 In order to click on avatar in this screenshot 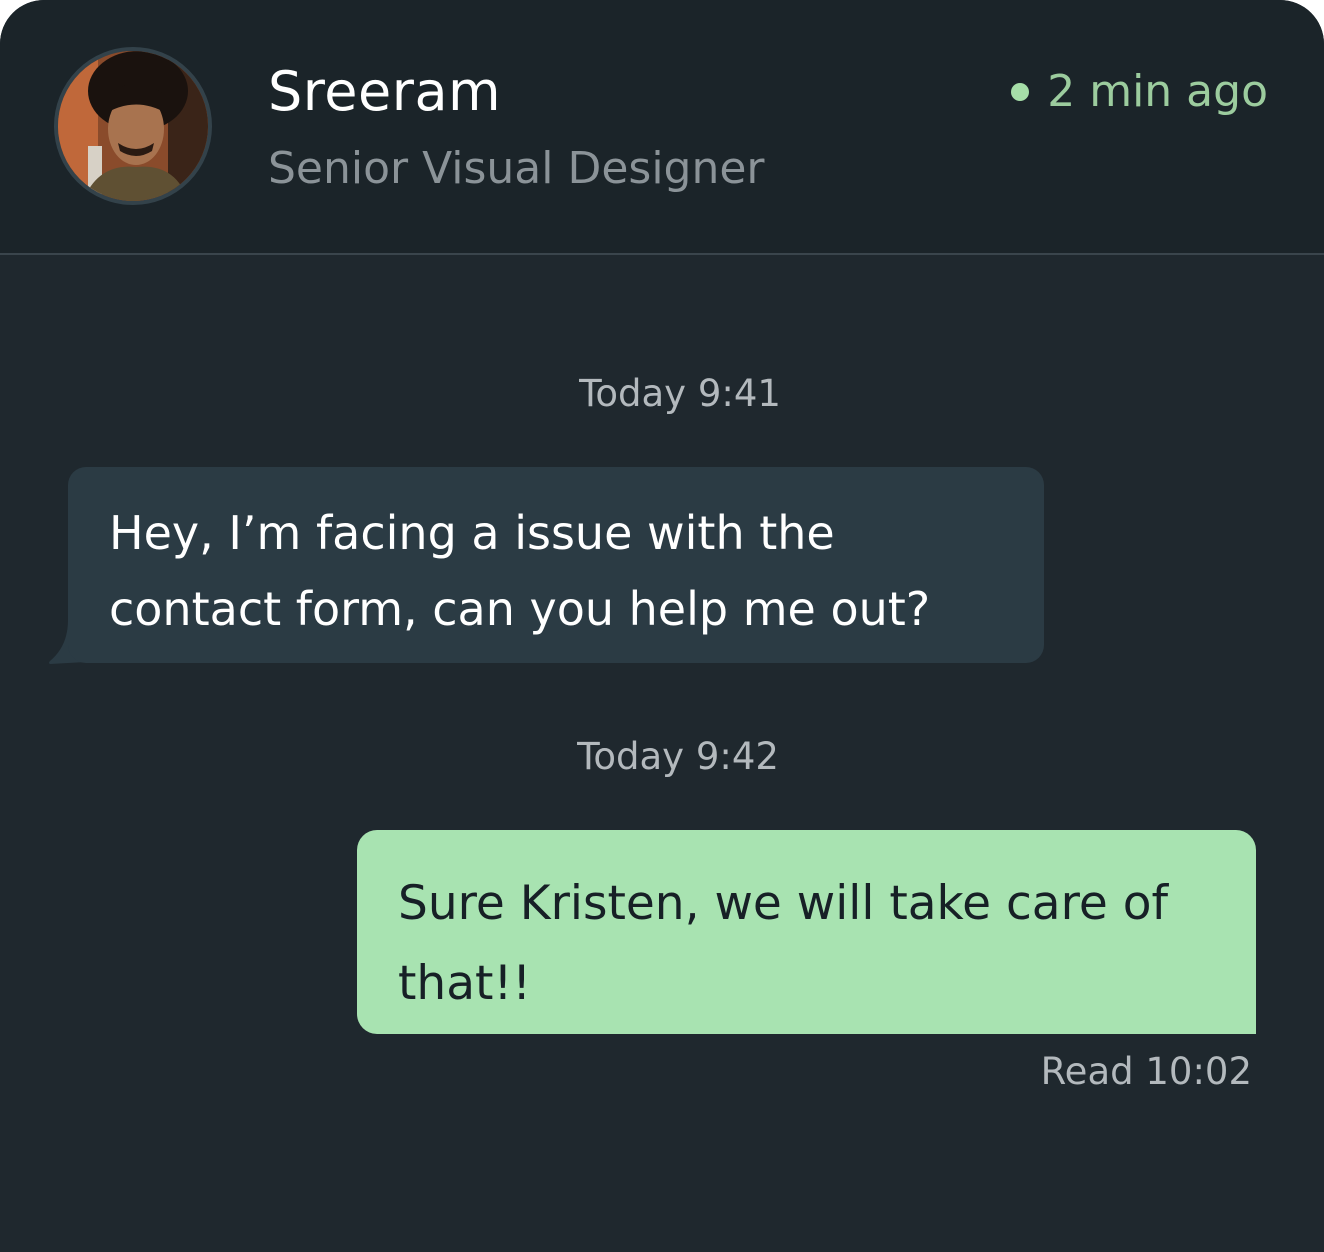, I will do `click(133, 126)`.